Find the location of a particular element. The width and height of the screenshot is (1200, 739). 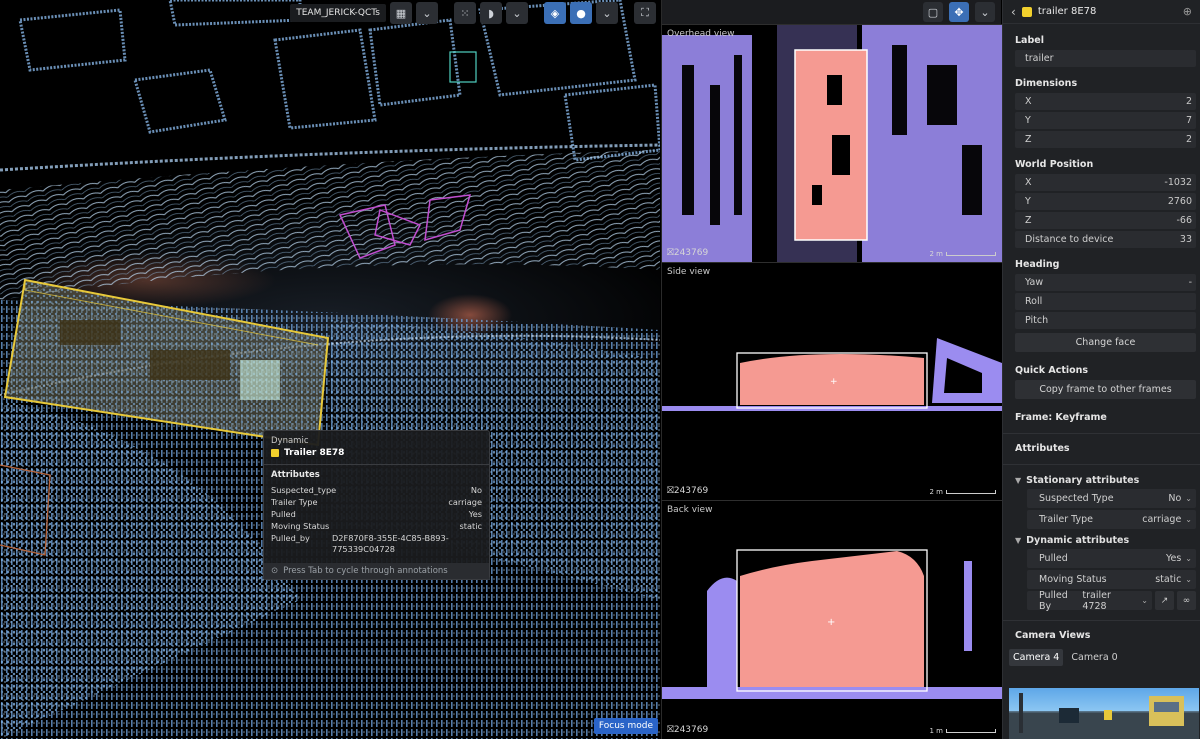

back-view-canvas: + is located at coordinates (832, 620).